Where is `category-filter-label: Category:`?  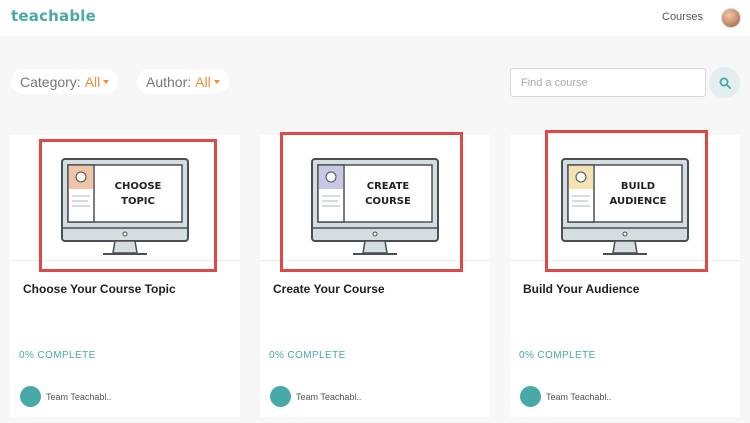
category-filter-label: Category: is located at coordinates (50, 81).